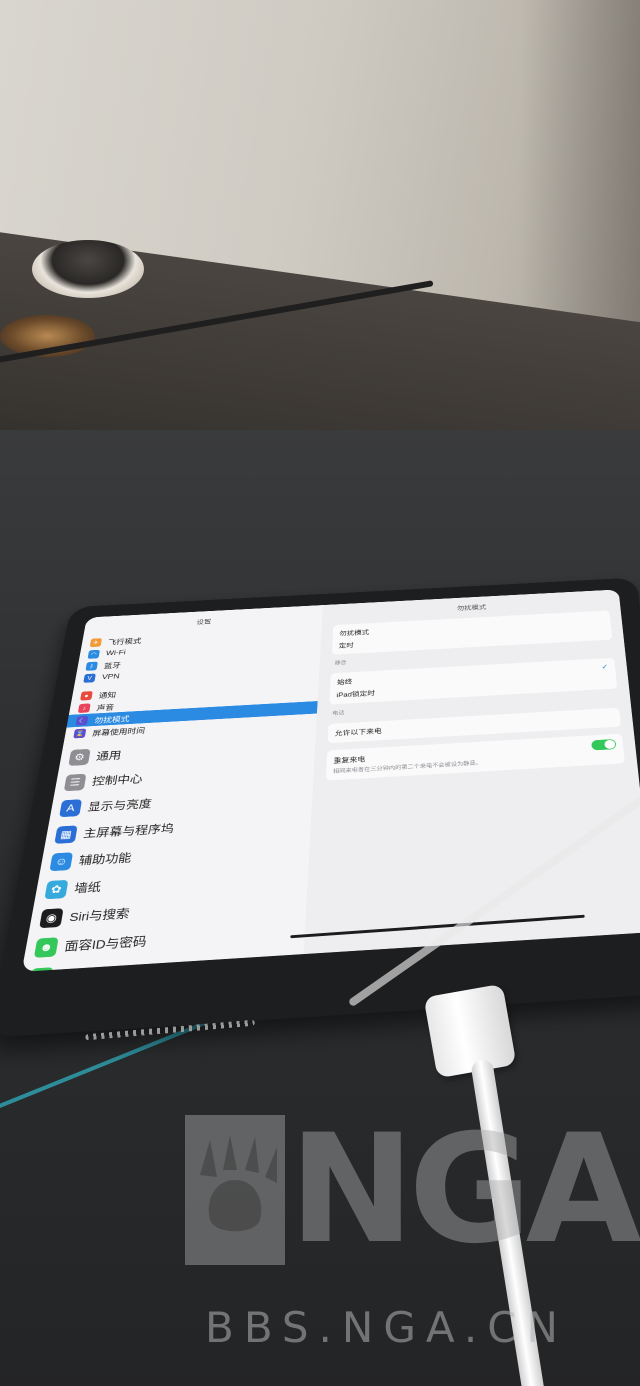 This screenshot has height=1386, width=640. Describe the element at coordinates (235, 1190) in the screenshot. I see `watermark-paw-icon` at that location.